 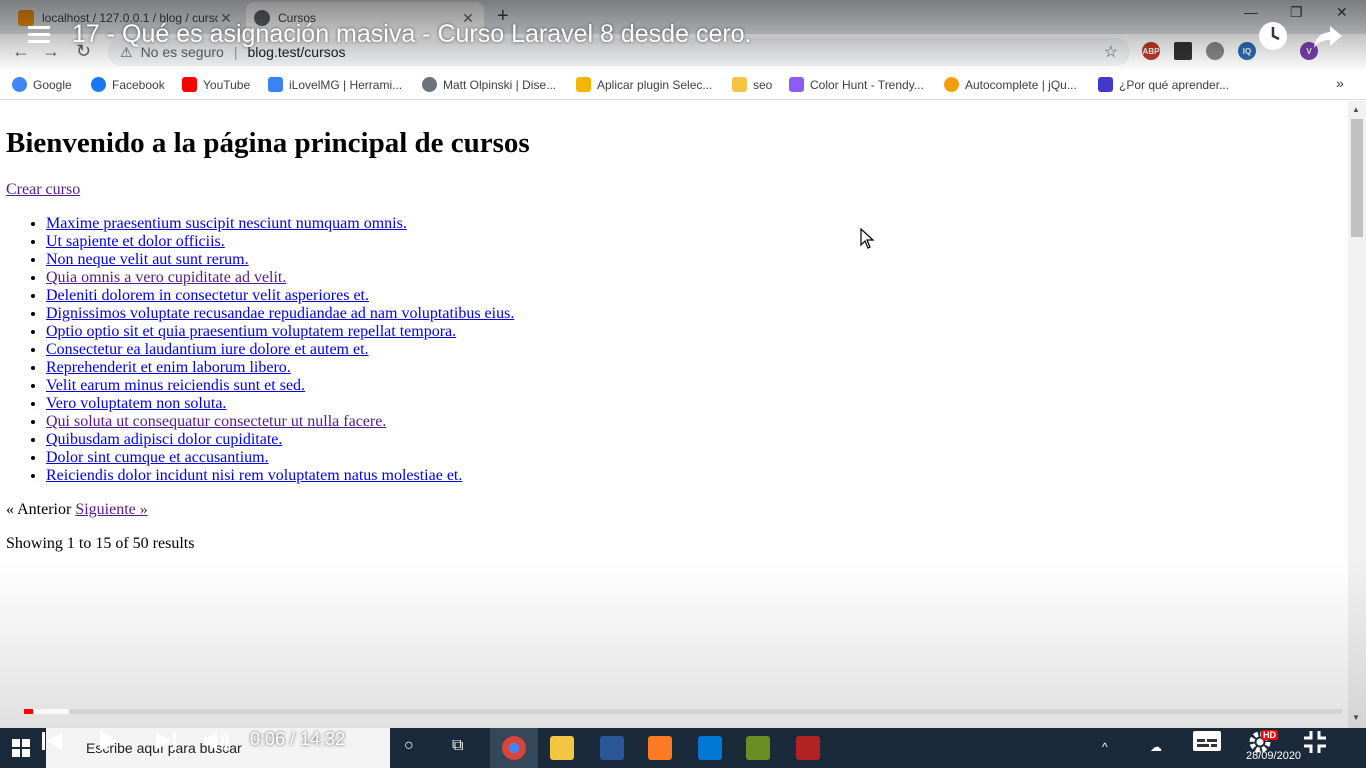 I want to click on previous-video-icon, so click(x=52, y=741).